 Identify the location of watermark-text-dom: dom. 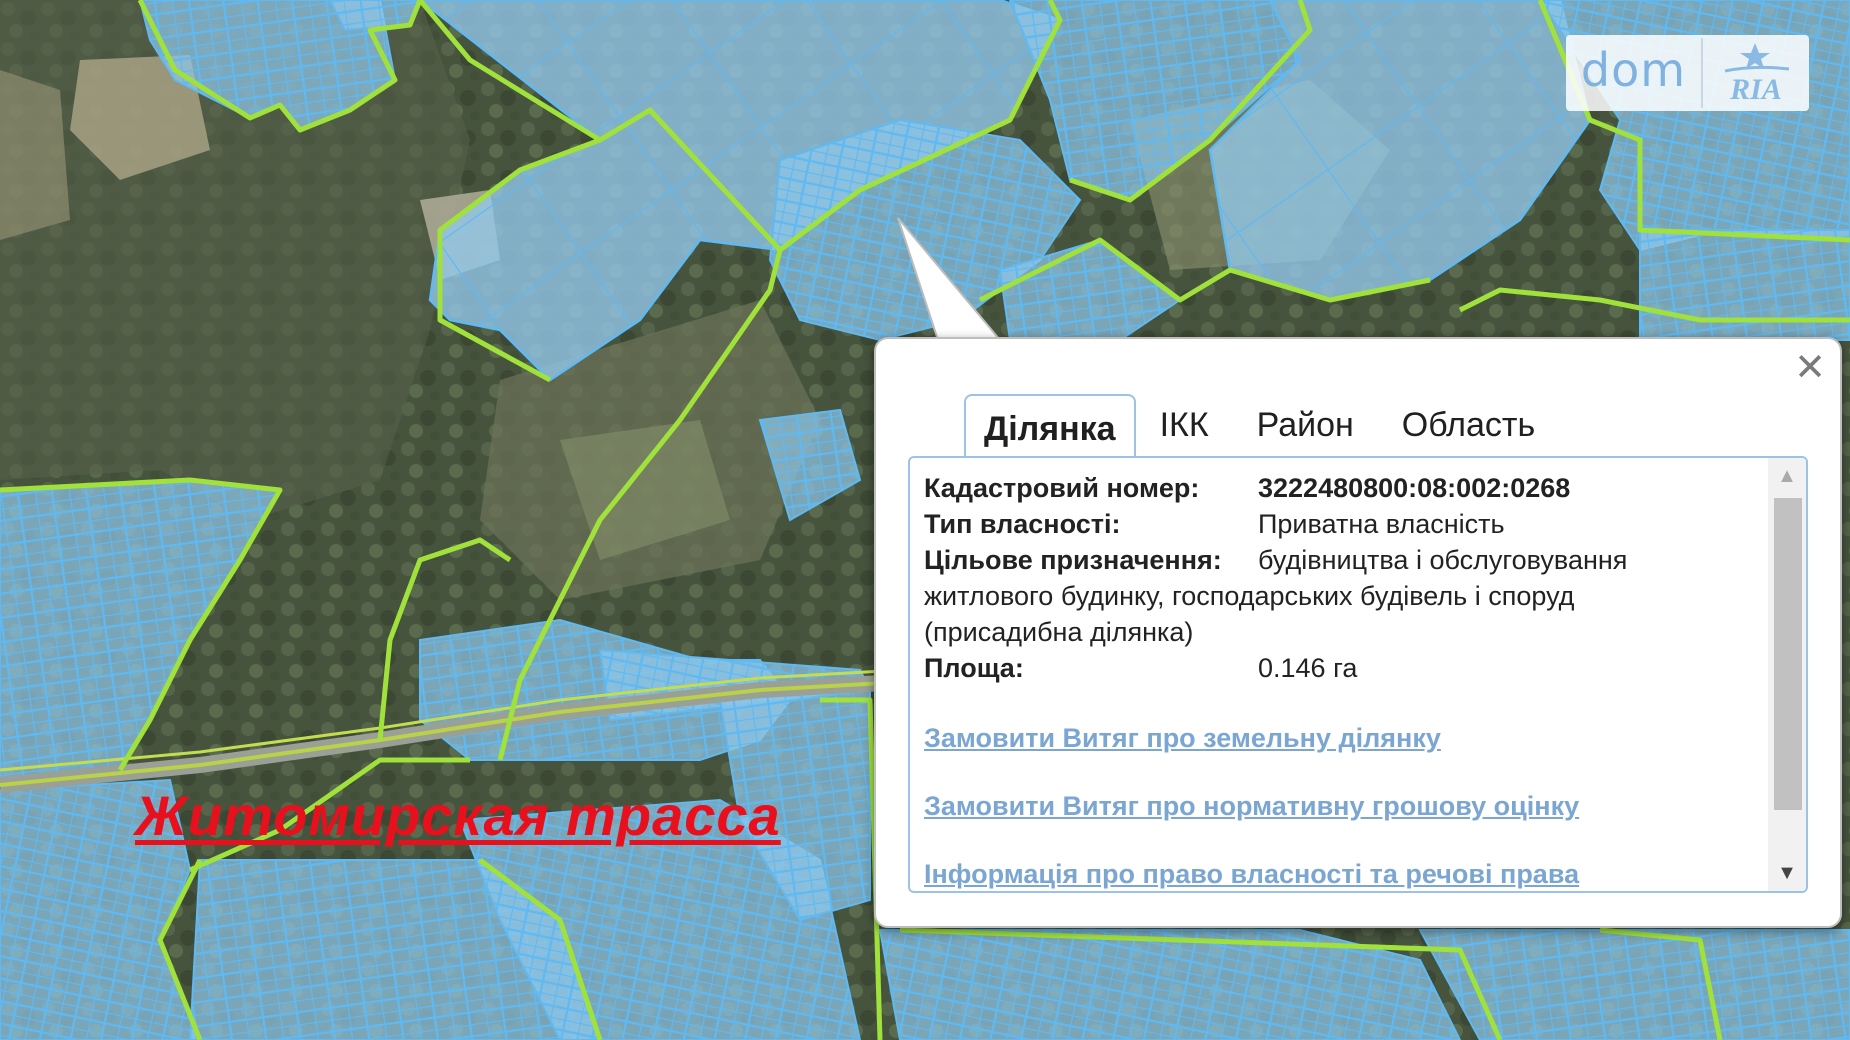
(1633, 70).